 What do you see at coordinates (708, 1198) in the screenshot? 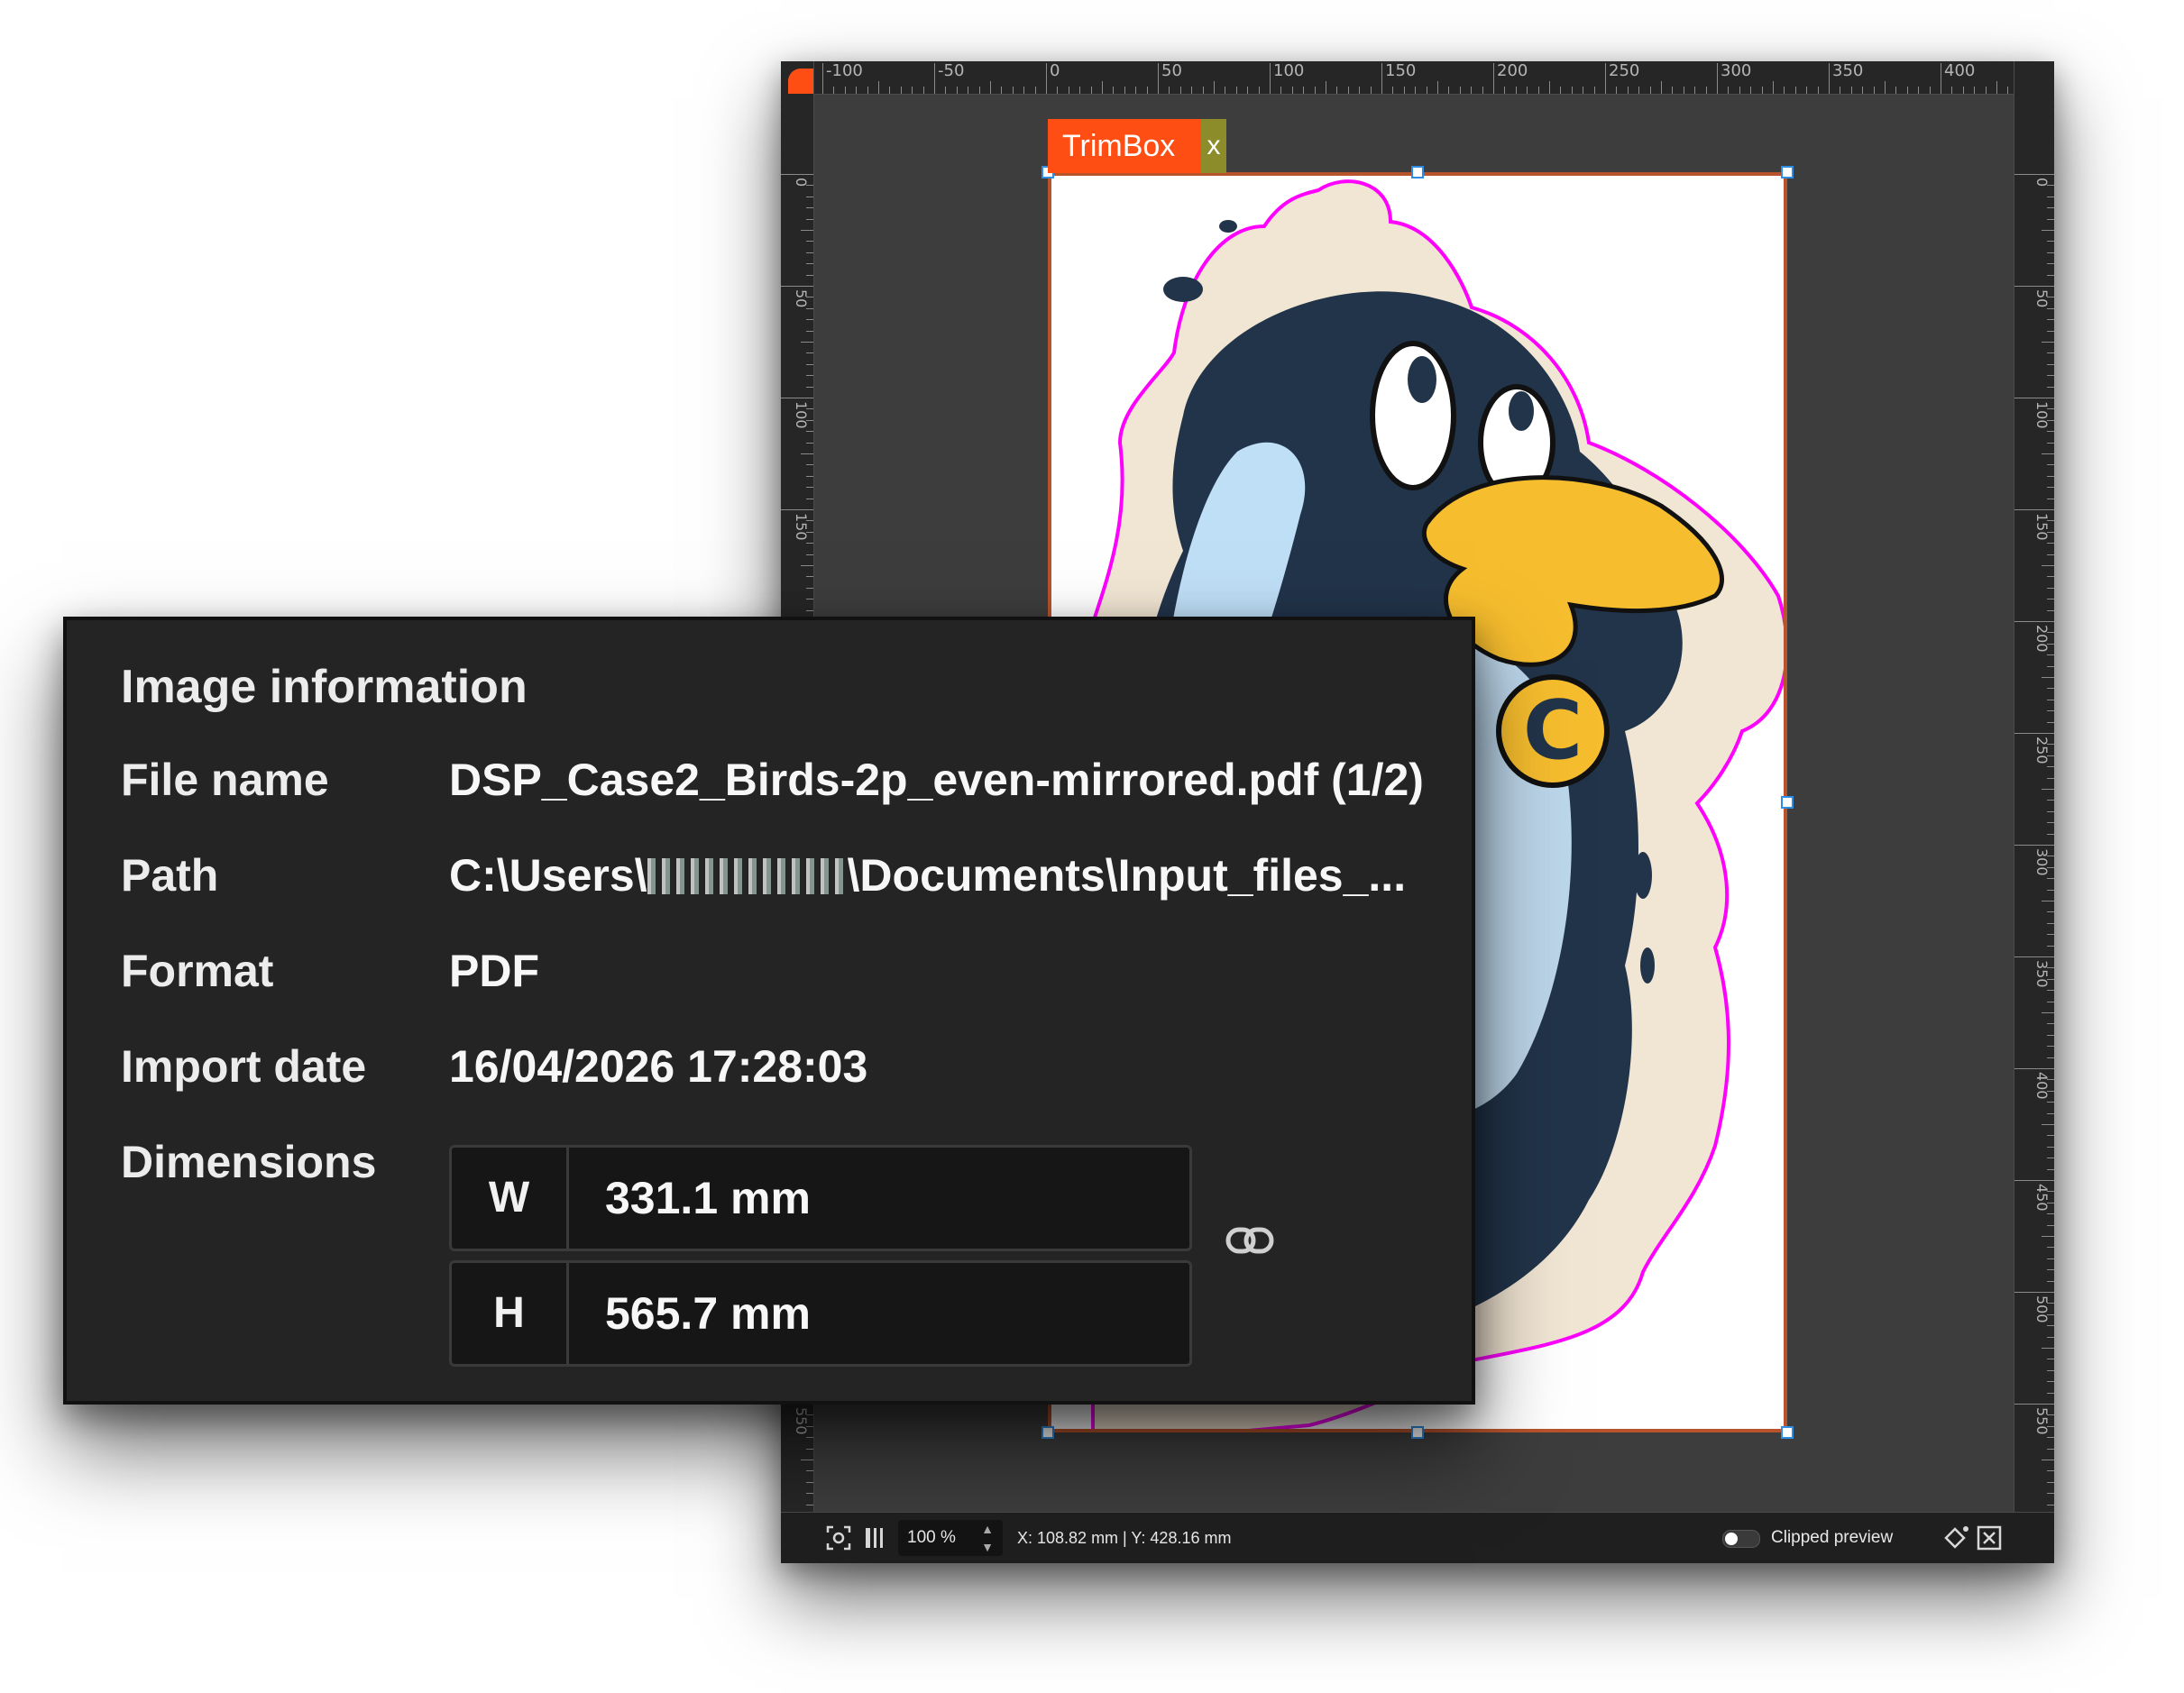
I see `width-value: 331.1 mm` at bounding box center [708, 1198].